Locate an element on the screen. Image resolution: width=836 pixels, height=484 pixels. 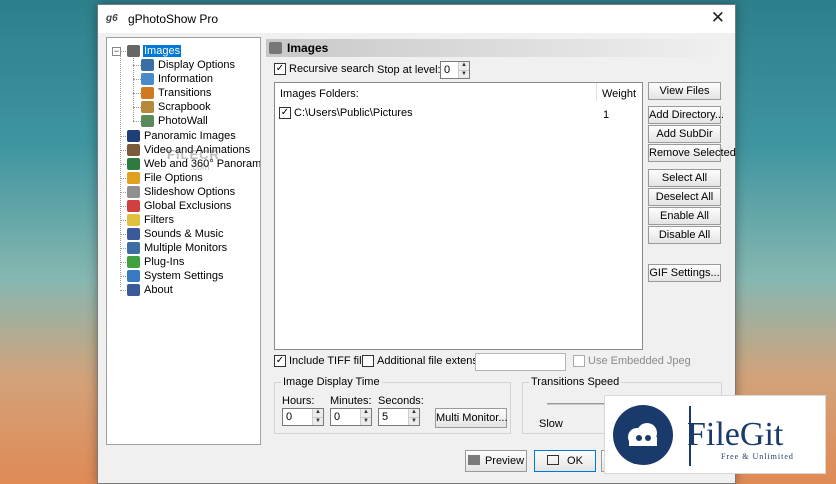
transitions-icon is located at coordinates (147, 93).